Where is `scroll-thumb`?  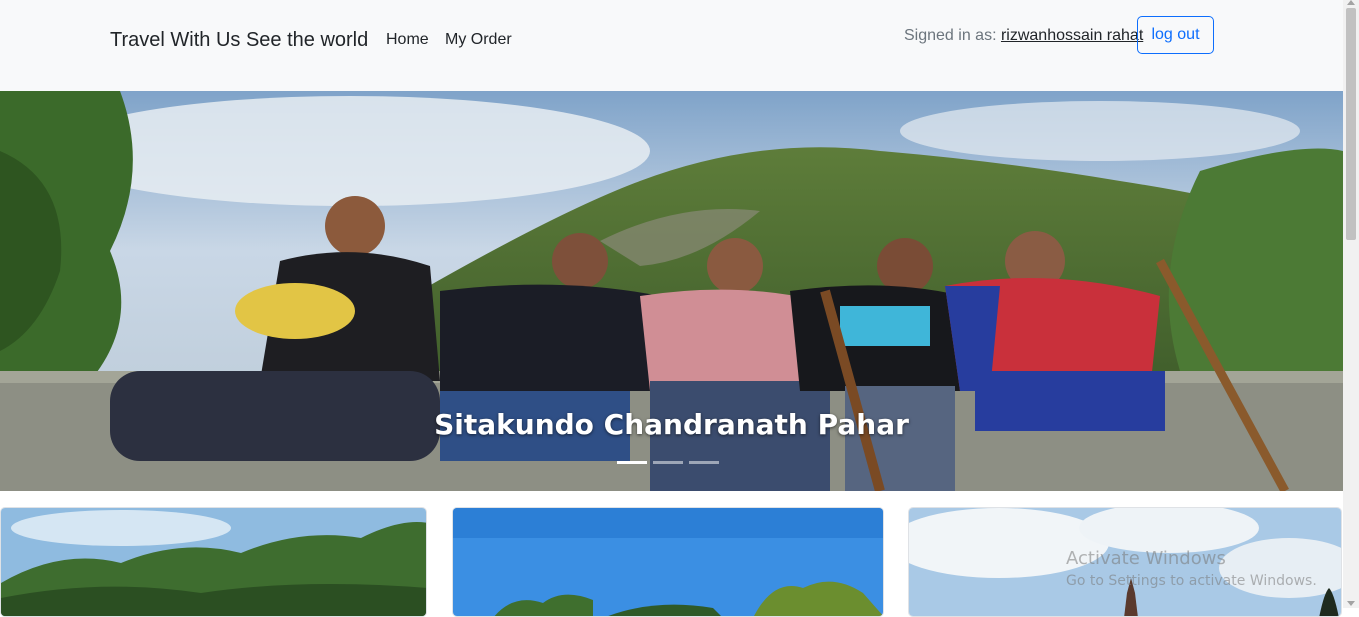 scroll-thumb is located at coordinates (1351, 124).